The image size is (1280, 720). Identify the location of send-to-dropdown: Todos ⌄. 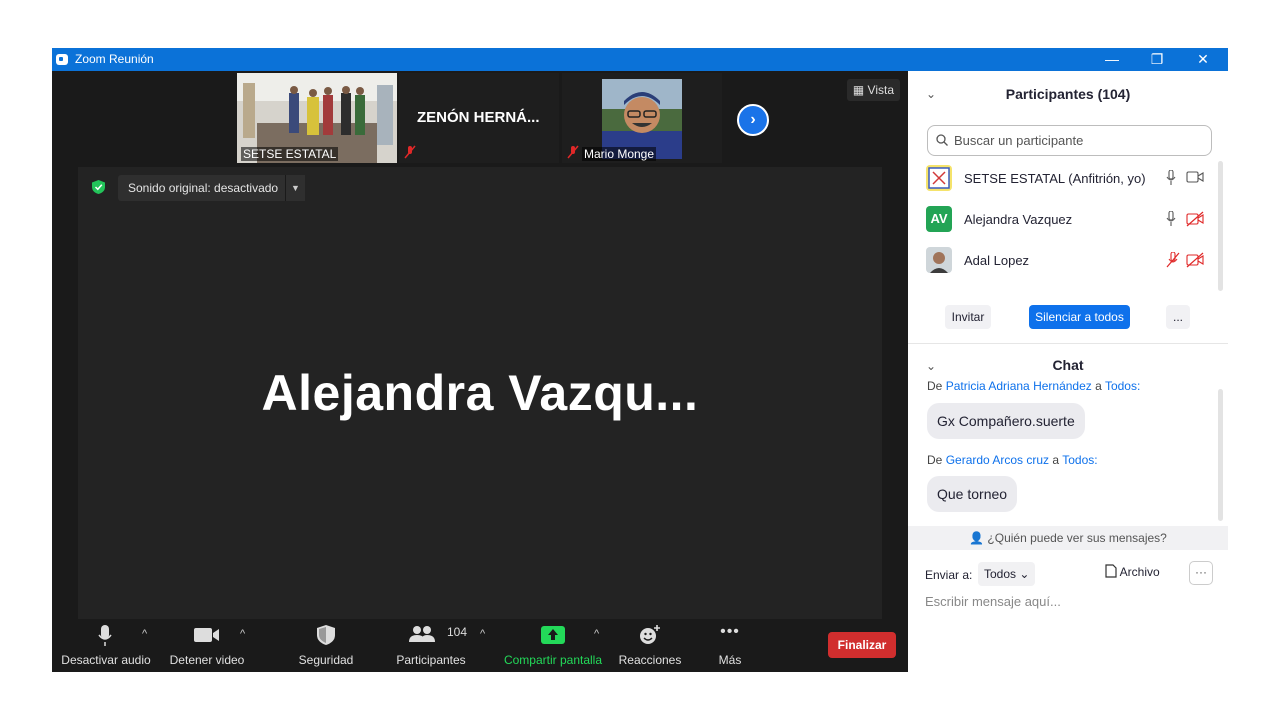
(1007, 574).